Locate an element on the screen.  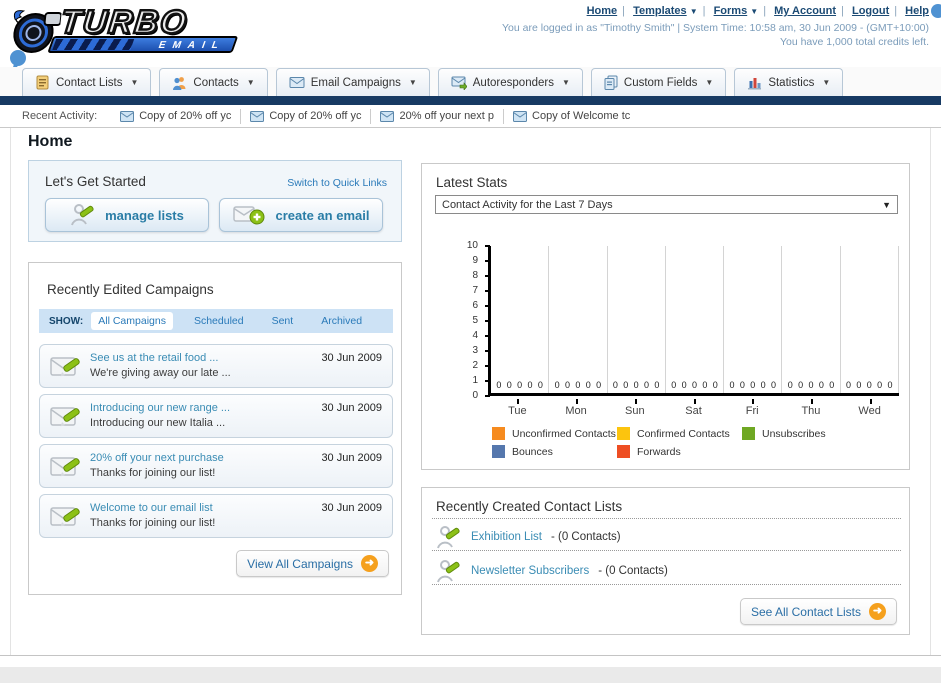
x-axis-tick-label: Mon is located at coordinates (576, 411).